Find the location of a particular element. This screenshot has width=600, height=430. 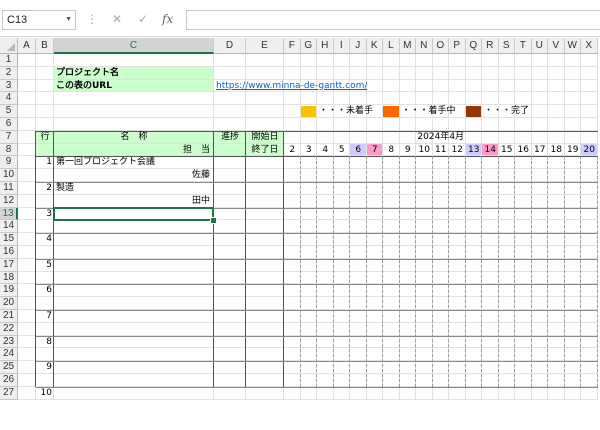

day-15: 15 is located at coordinates (507, 149).